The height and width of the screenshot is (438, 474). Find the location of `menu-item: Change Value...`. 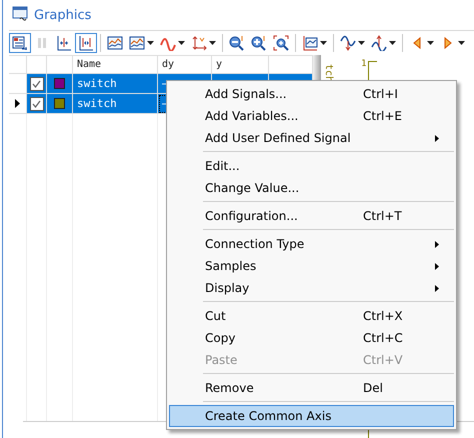

menu-item: Change Value... is located at coordinates (311, 188).